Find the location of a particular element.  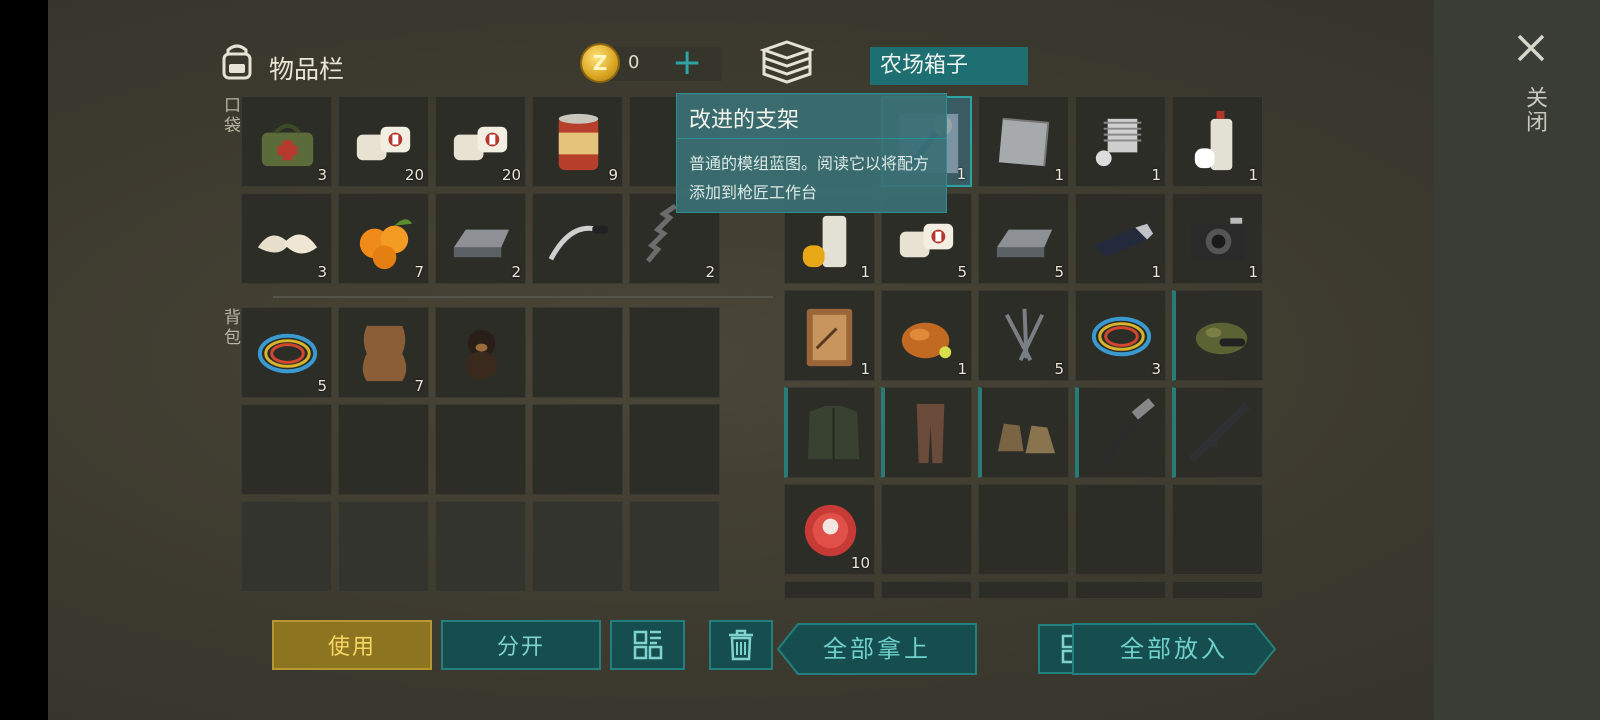

wire-coil-icon is located at coordinates (1121, 336).